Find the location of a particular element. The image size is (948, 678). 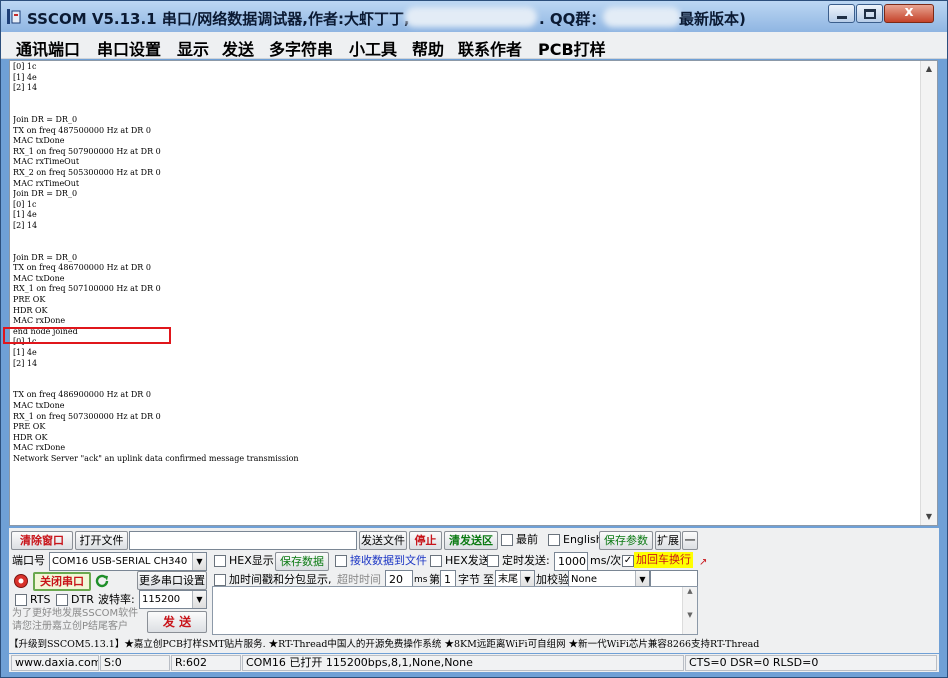

append-newline-checkbox: ✓ is located at coordinates (628, 561).